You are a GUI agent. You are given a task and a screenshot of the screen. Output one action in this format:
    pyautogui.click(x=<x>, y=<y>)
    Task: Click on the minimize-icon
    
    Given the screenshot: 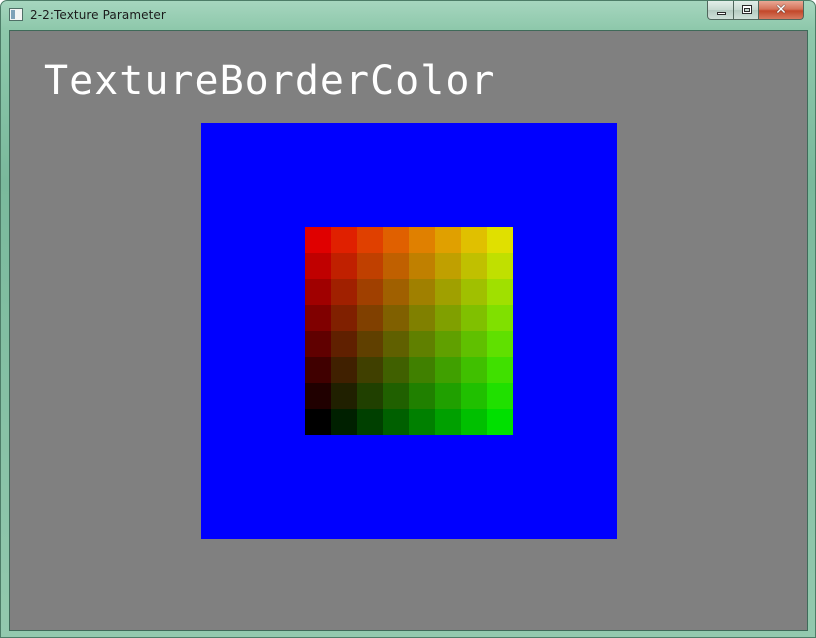 What is the action you would take?
    pyautogui.click(x=721, y=13)
    